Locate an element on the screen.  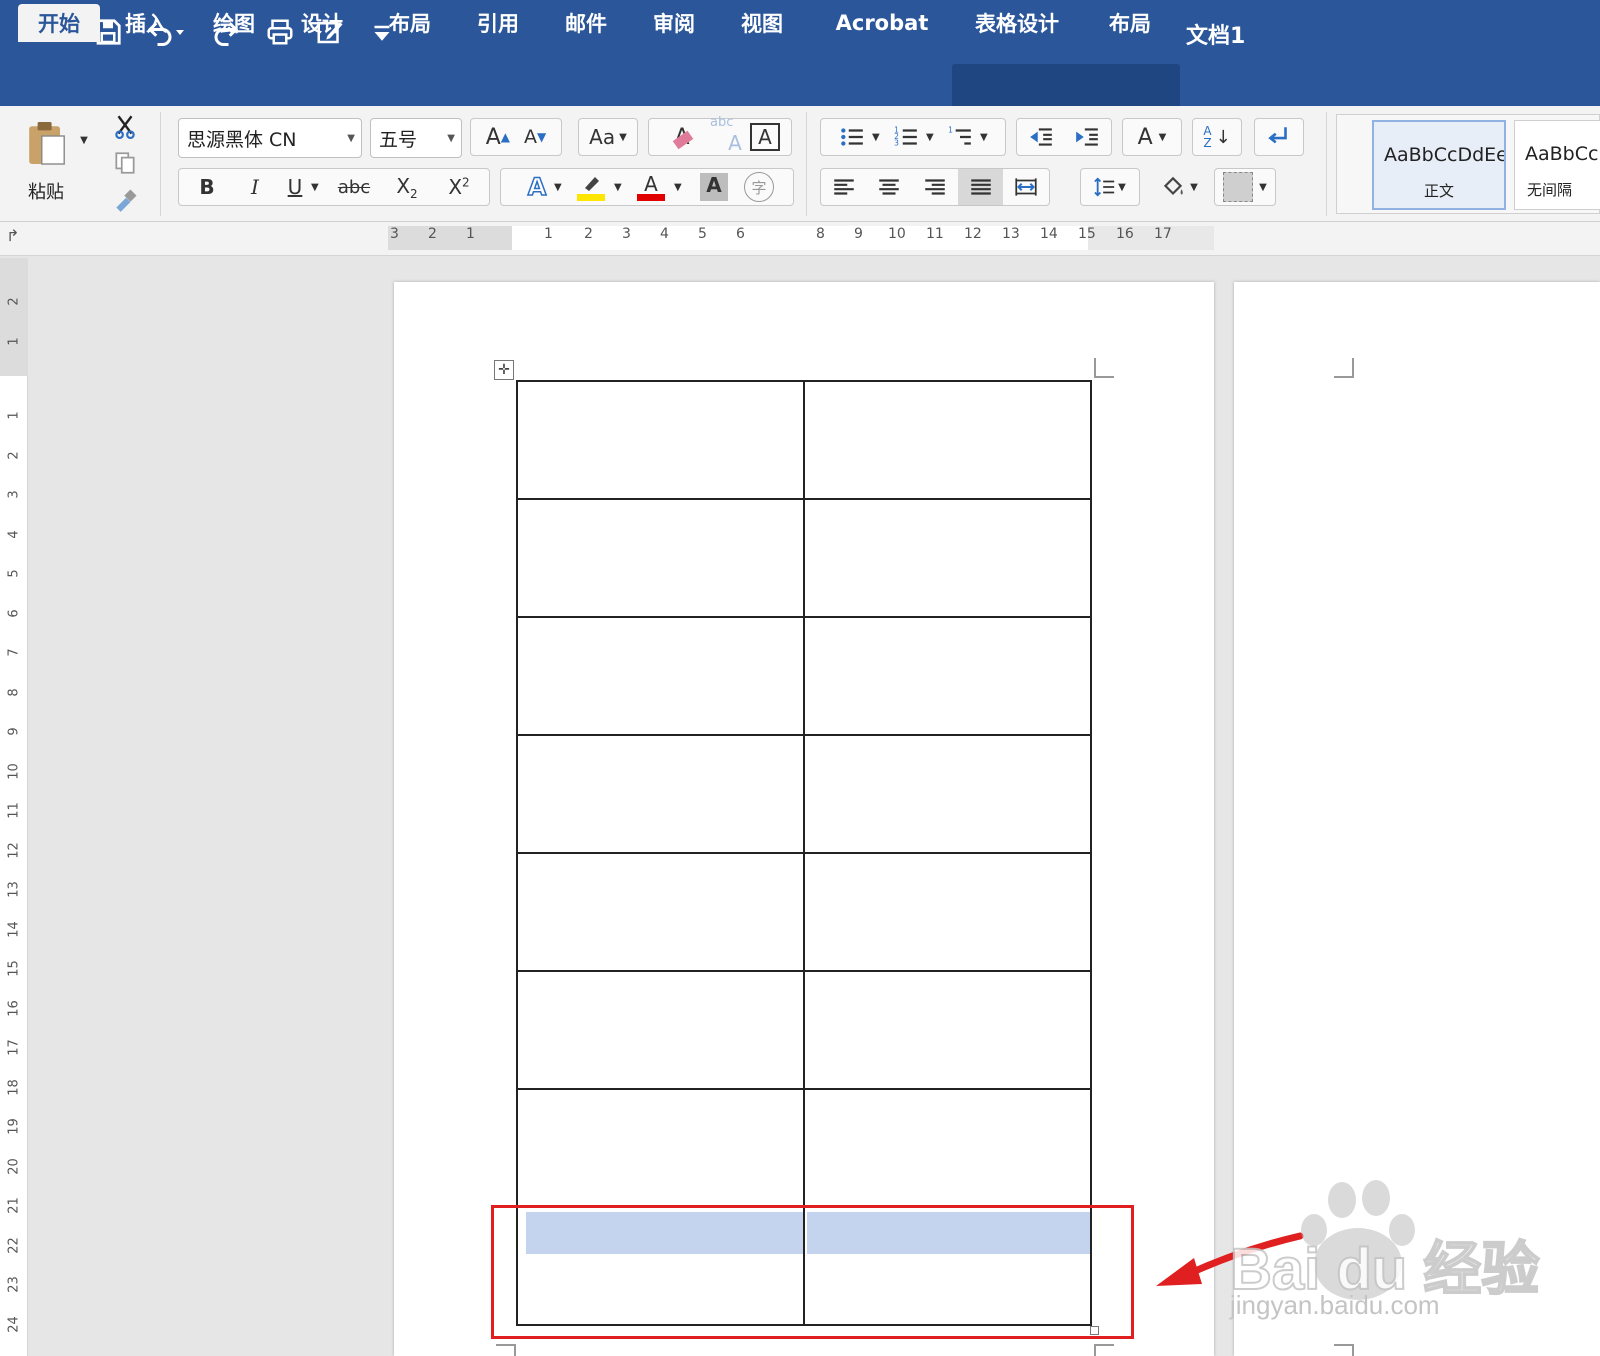
distribute-icon is located at coordinates (1026, 187).